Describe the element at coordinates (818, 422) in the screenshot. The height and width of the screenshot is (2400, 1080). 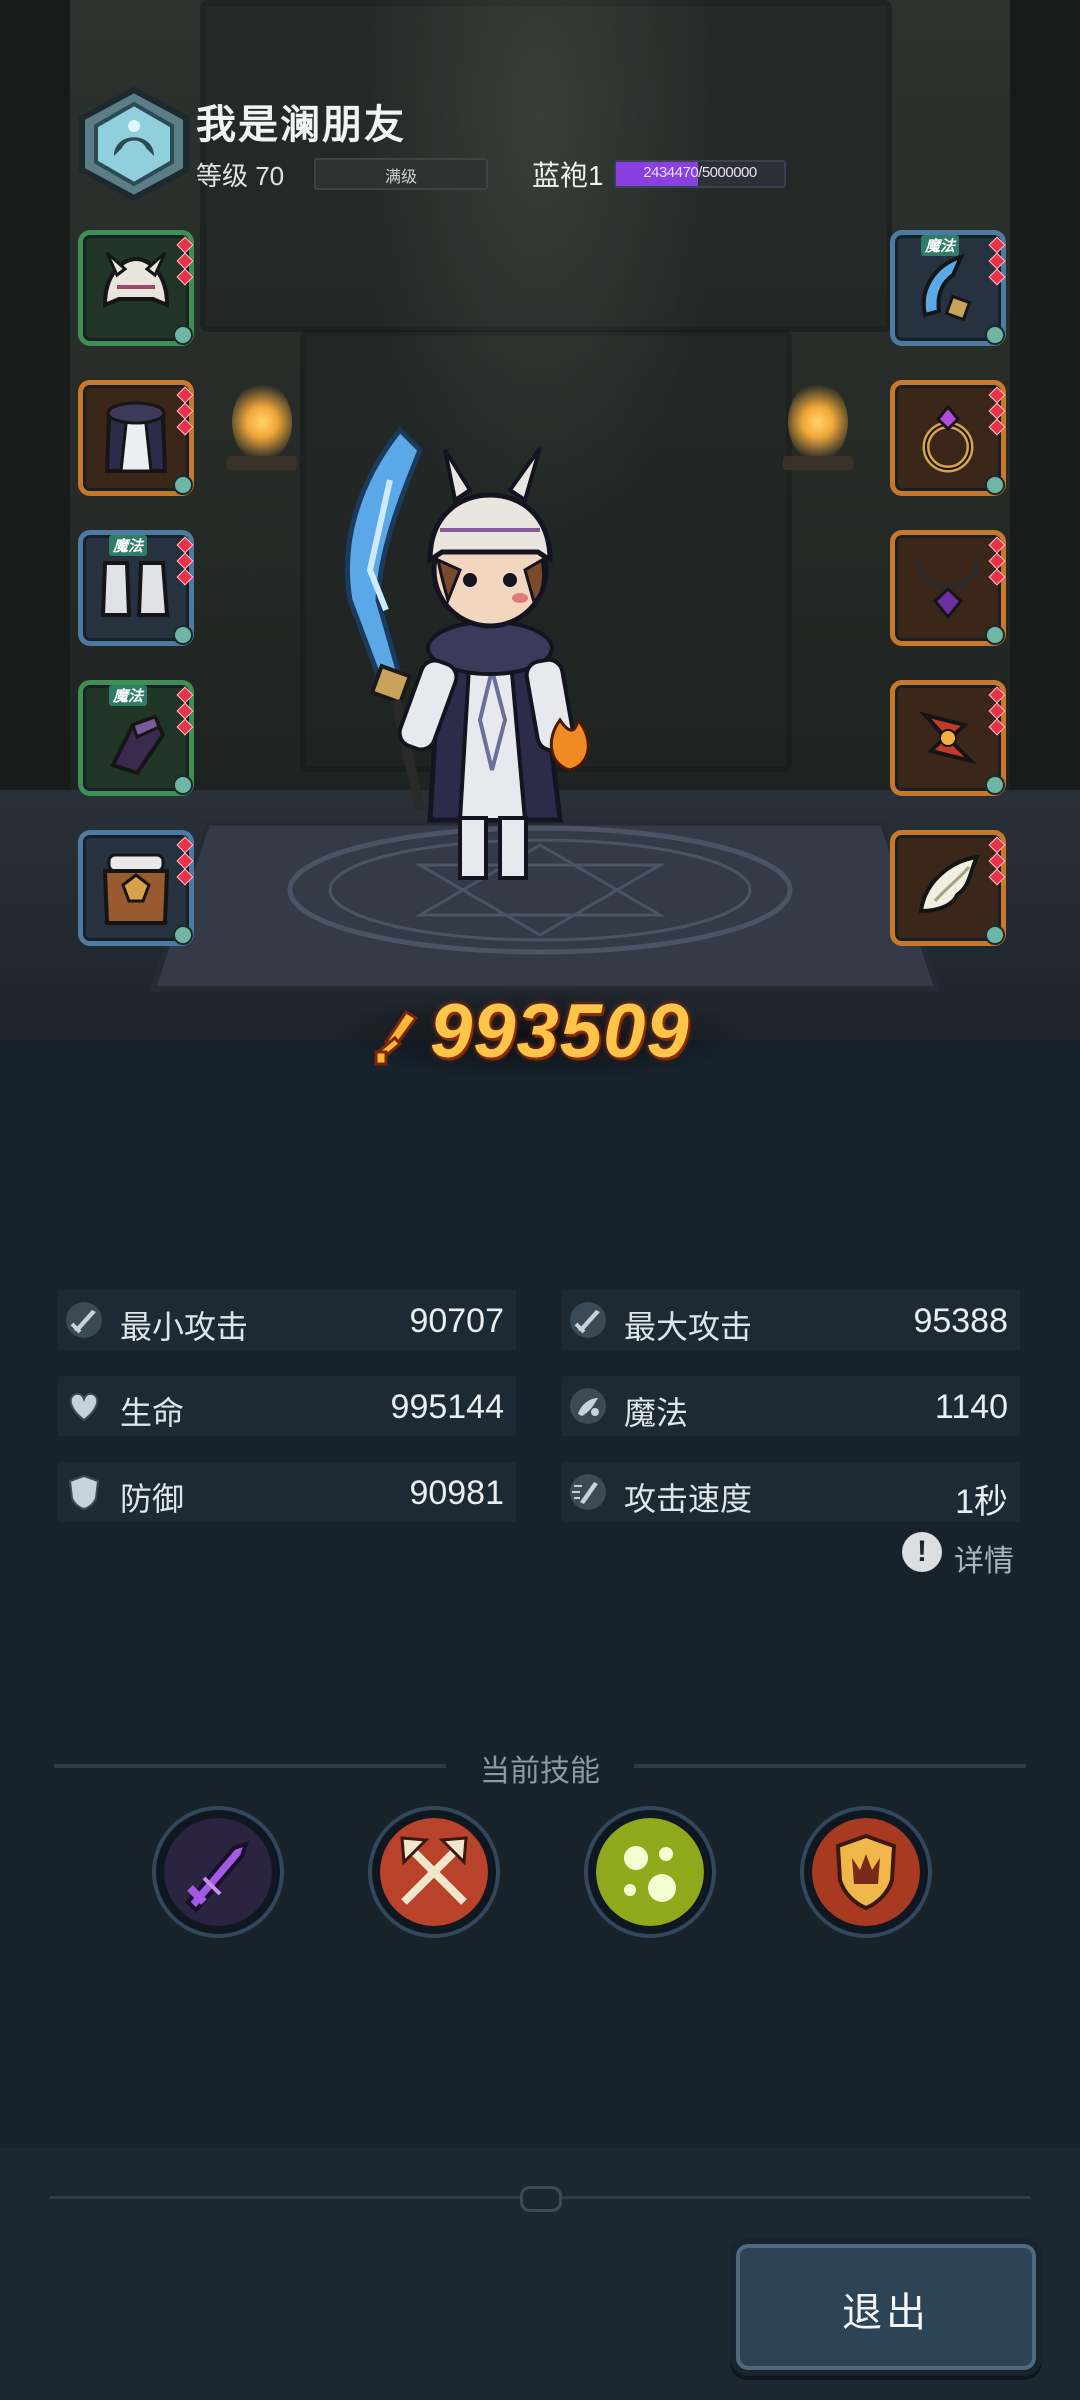
I see `right-torch` at that location.